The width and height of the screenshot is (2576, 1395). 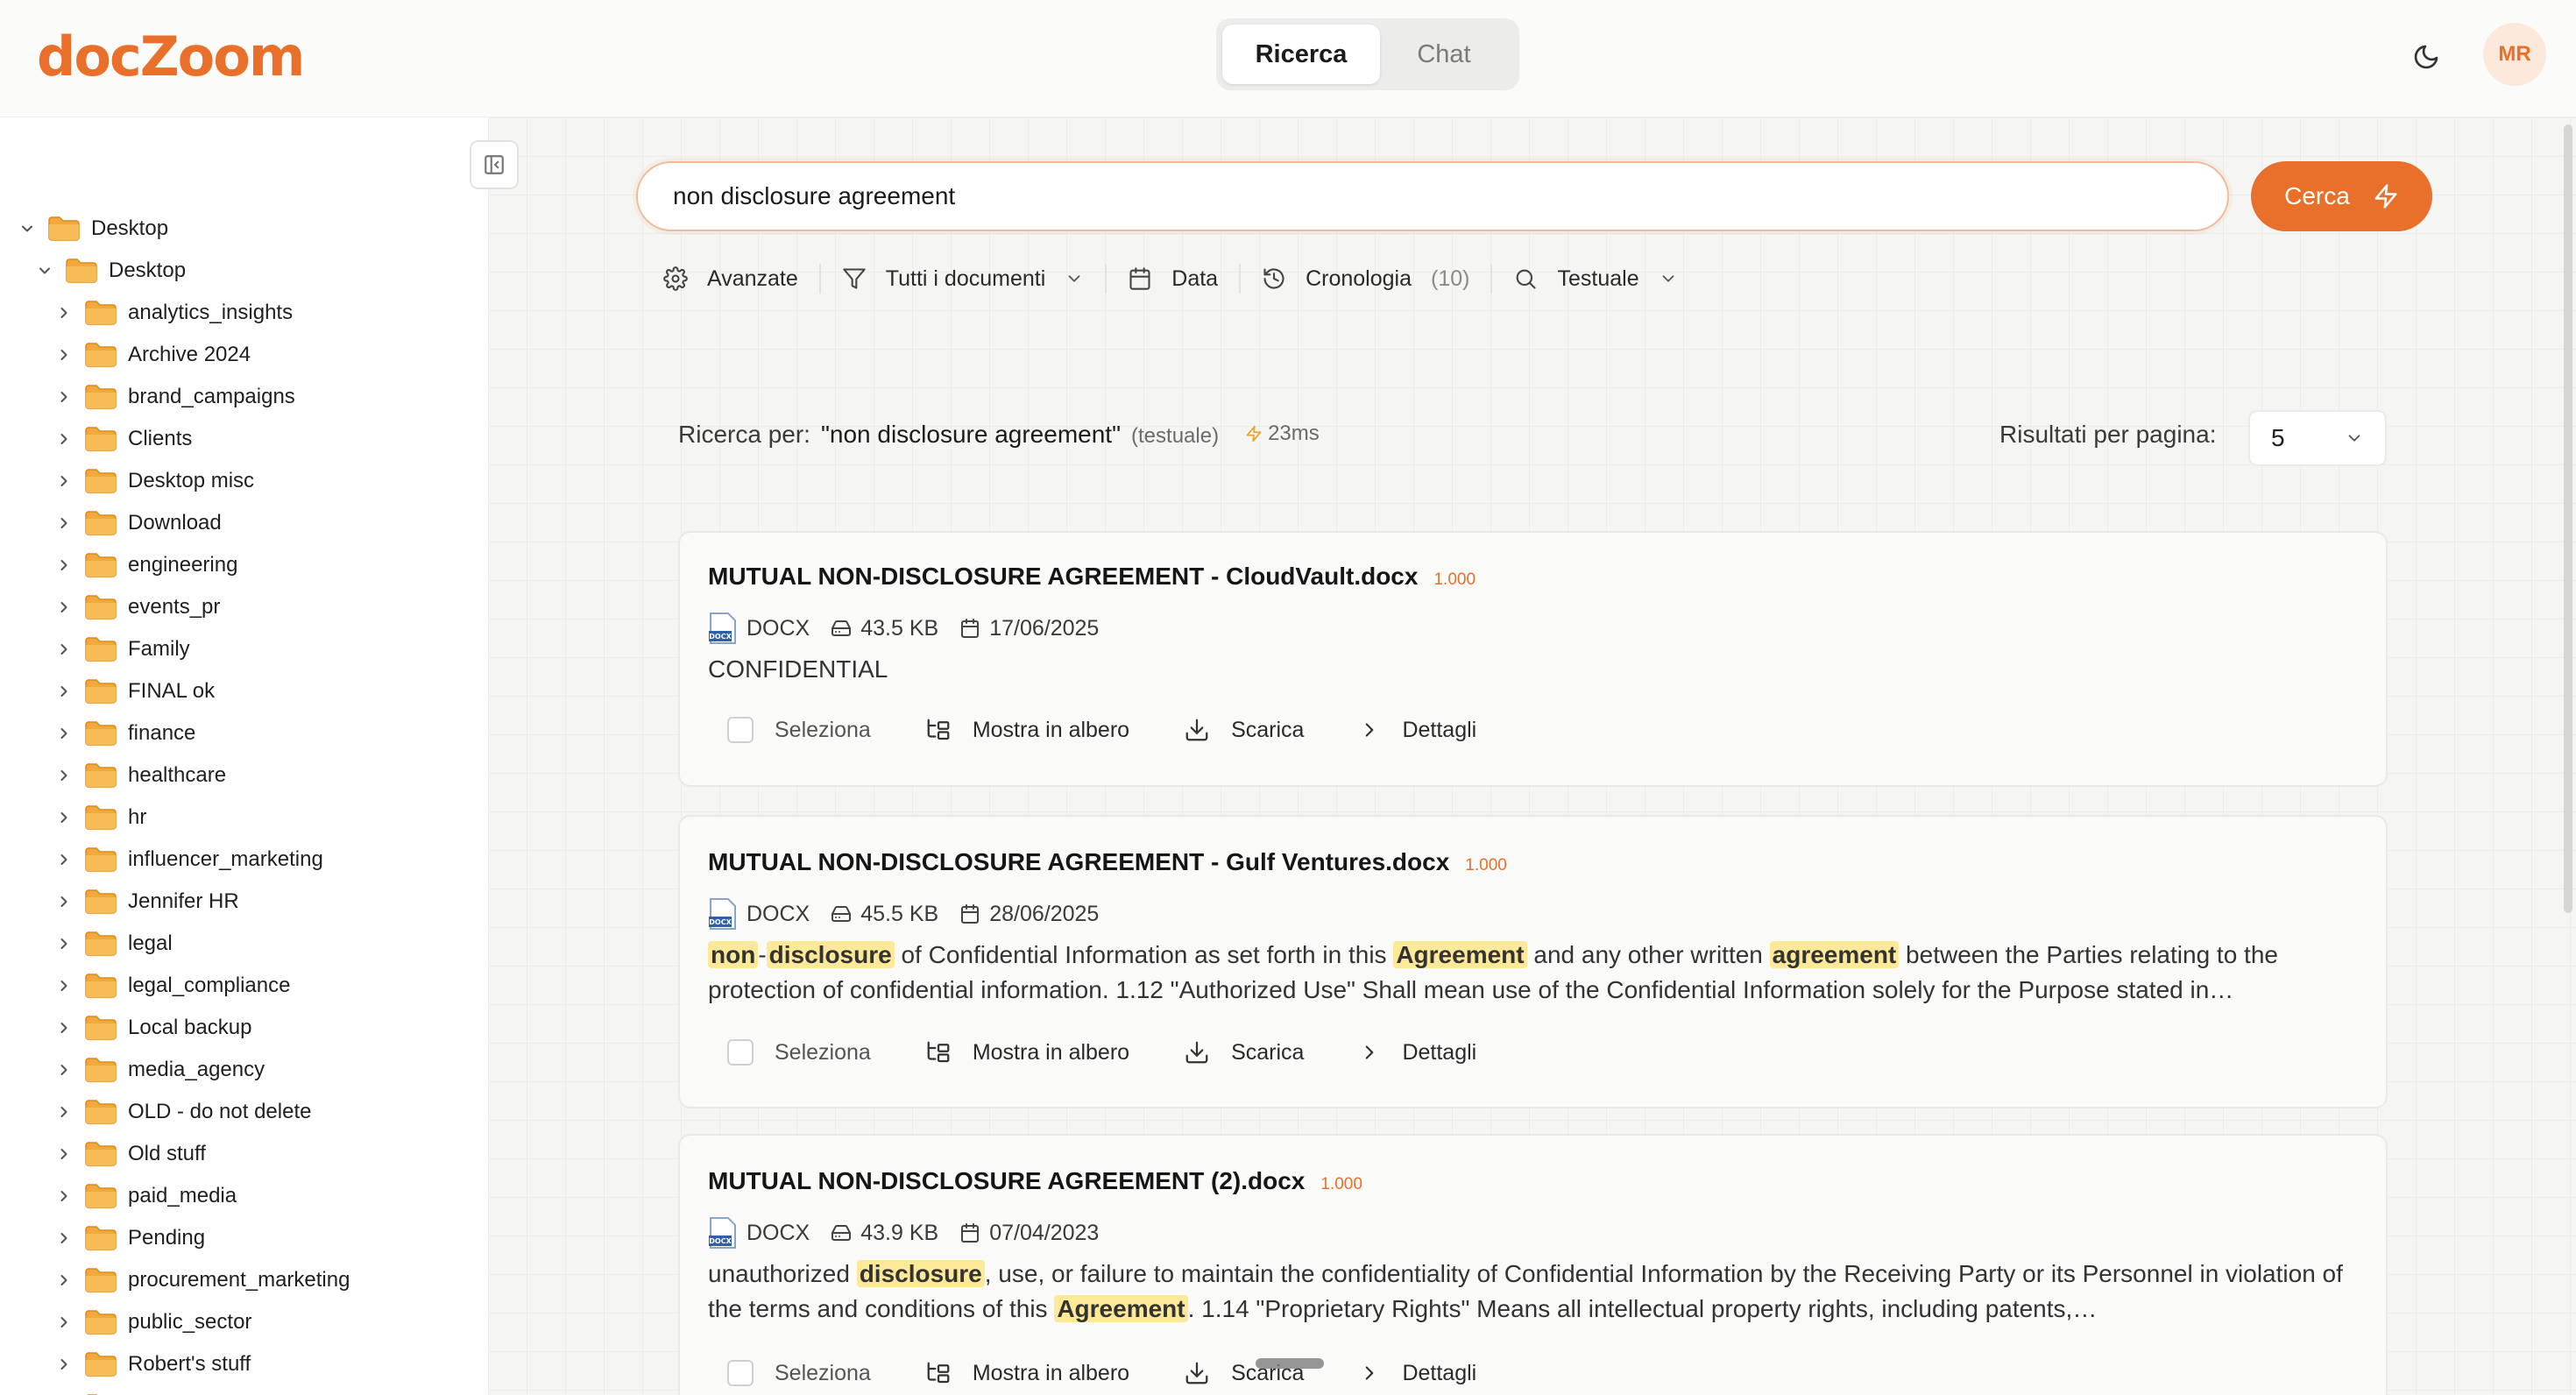 What do you see at coordinates (145, 565) in the screenshot?
I see `folder-item: engineering` at bounding box center [145, 565].